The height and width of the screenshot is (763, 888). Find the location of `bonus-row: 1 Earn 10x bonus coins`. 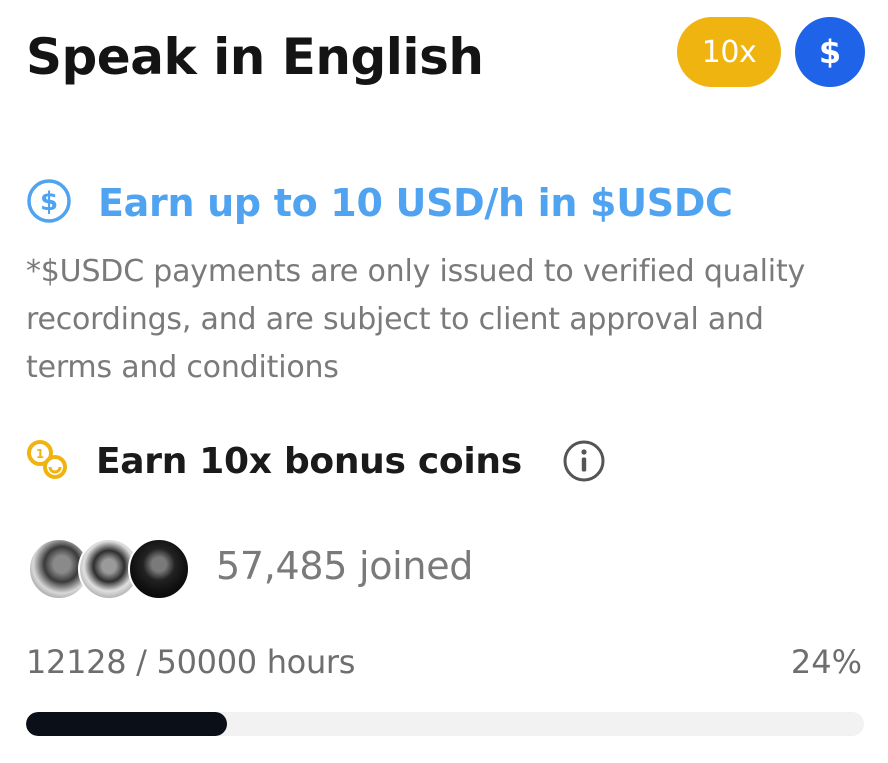

bonus-row: 1 Earn 10x bonus coins is located at coordinates (315, 461).